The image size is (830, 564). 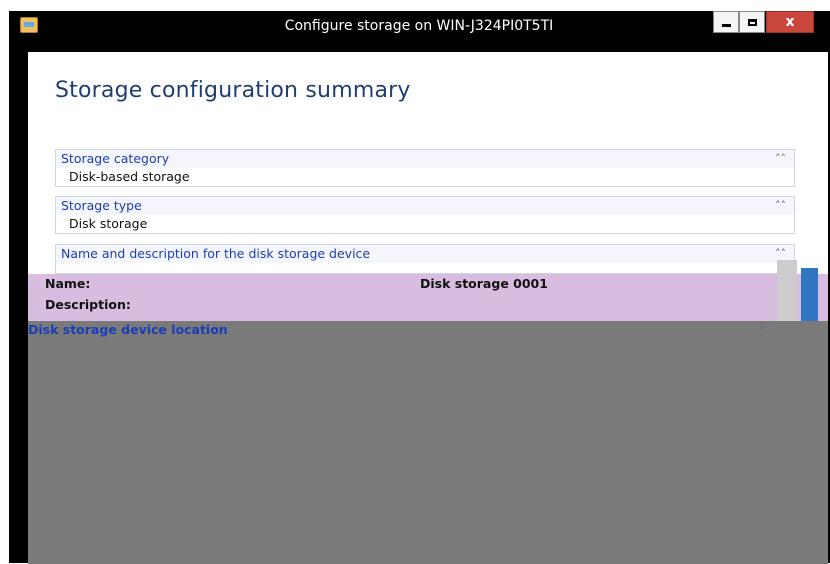 What do you see at coordinates (101, 205) in the screenshot?
I see `section-heading: Storage type` at bounding box center [101, 205].